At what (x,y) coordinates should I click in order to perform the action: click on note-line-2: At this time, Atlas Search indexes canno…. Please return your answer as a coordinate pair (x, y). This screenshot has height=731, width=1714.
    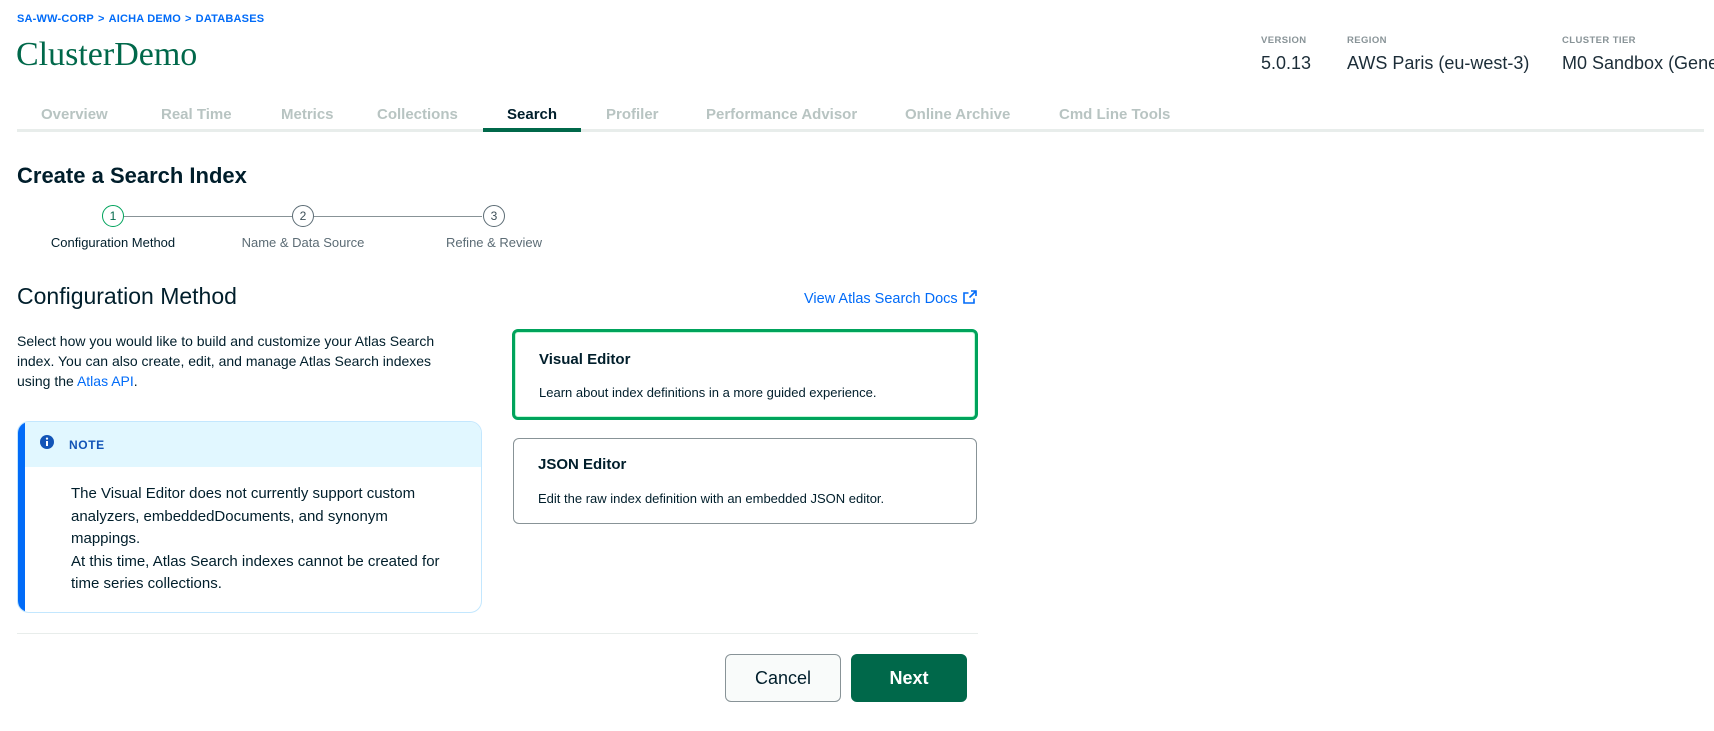
    Looking at the image, I should click on (255, 572).